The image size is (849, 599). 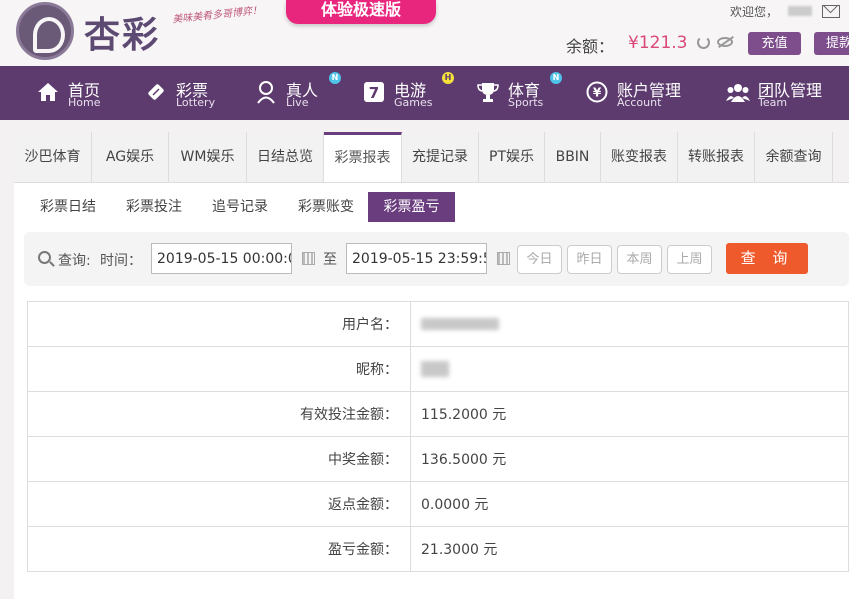 I want to click on table-row: 盈亏金额： 21.3000 元, so click(x=438, y=549).